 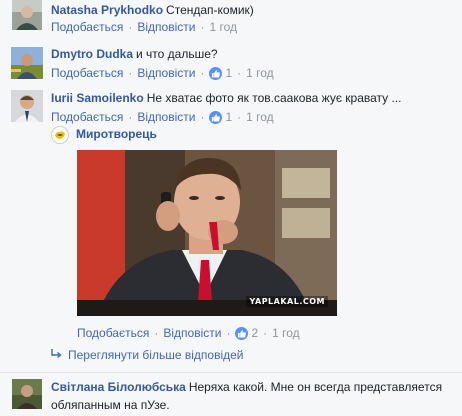 What do you see at coordinates (97, 98) in the screenshot?
I see `comment-author: Iurii Samoilenko` at bounding box center [97, 98].